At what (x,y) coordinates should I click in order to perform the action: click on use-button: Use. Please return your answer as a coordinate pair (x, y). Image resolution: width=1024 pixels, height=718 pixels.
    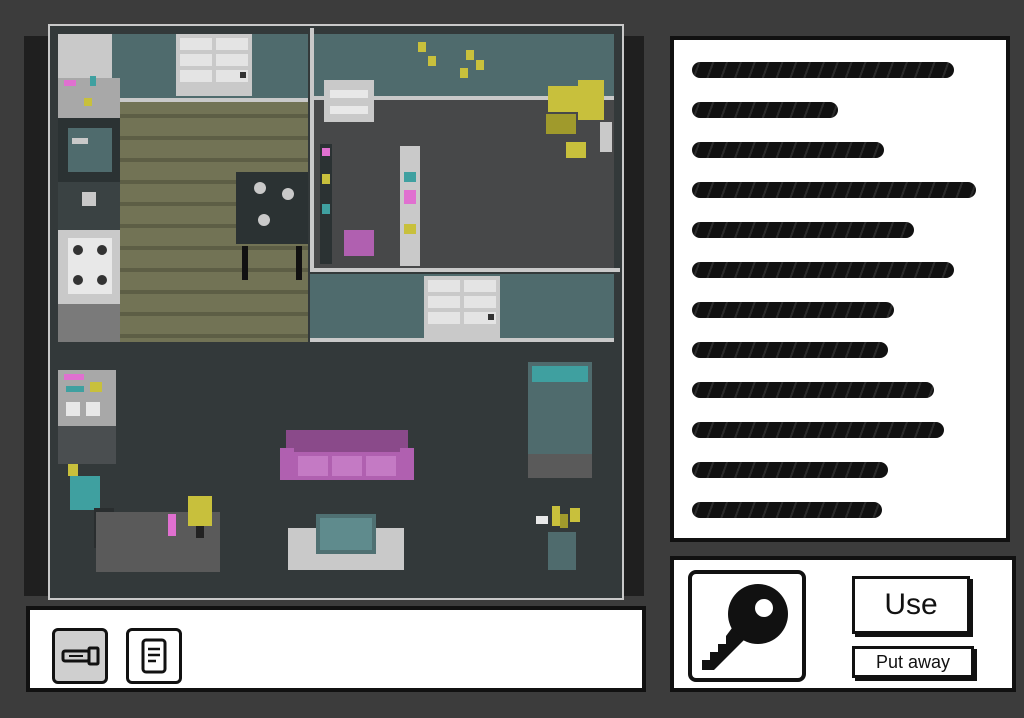
    Looking at the image, I should click on (911, 605).